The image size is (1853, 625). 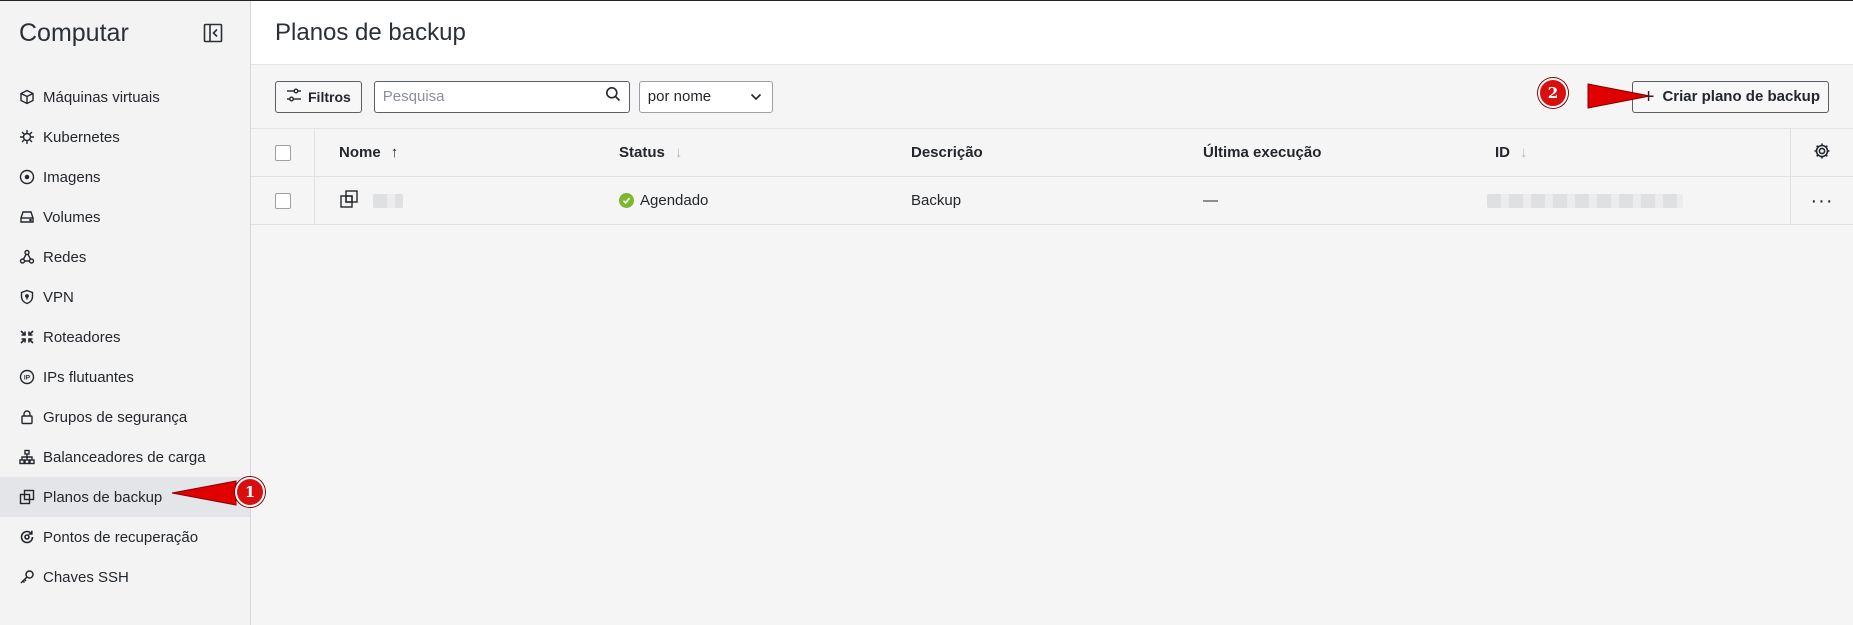 I want to click on svg-text: IP, so click(x=27, y=378).